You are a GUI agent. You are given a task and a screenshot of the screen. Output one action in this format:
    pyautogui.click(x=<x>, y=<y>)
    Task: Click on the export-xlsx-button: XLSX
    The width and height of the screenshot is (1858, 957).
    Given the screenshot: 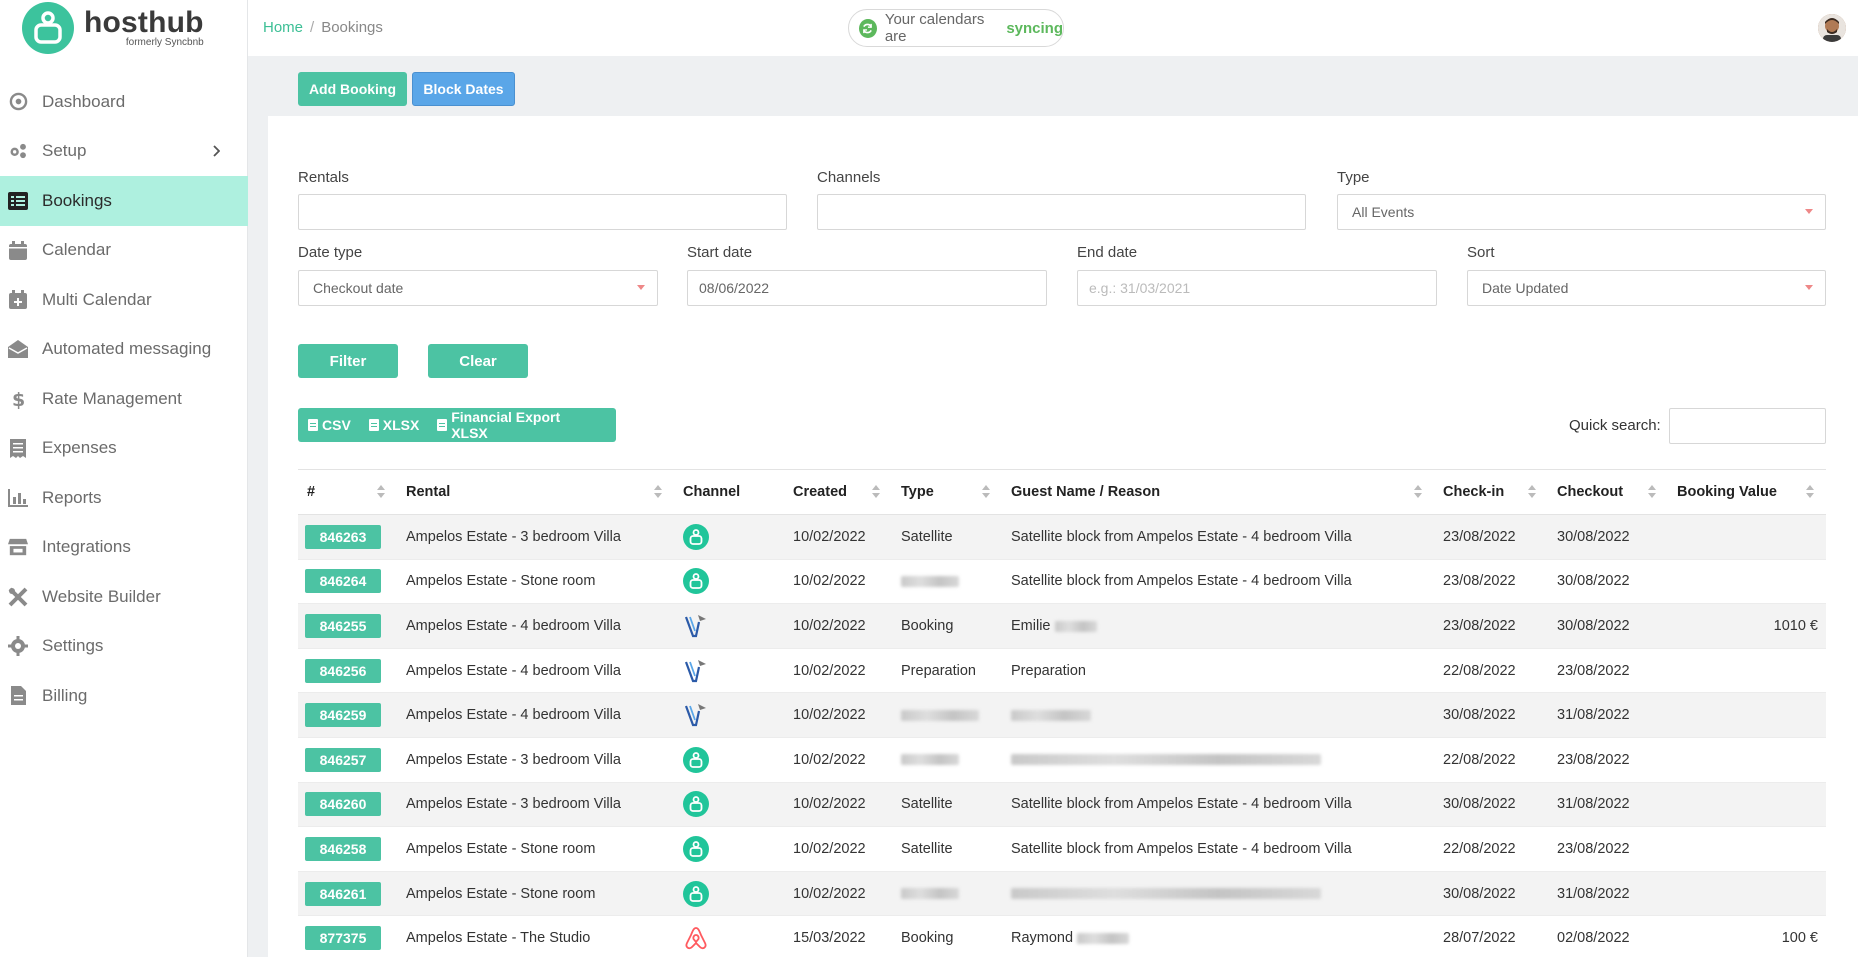 What is the action you would take?
    pyautogui.click(x=393, y=425)
    